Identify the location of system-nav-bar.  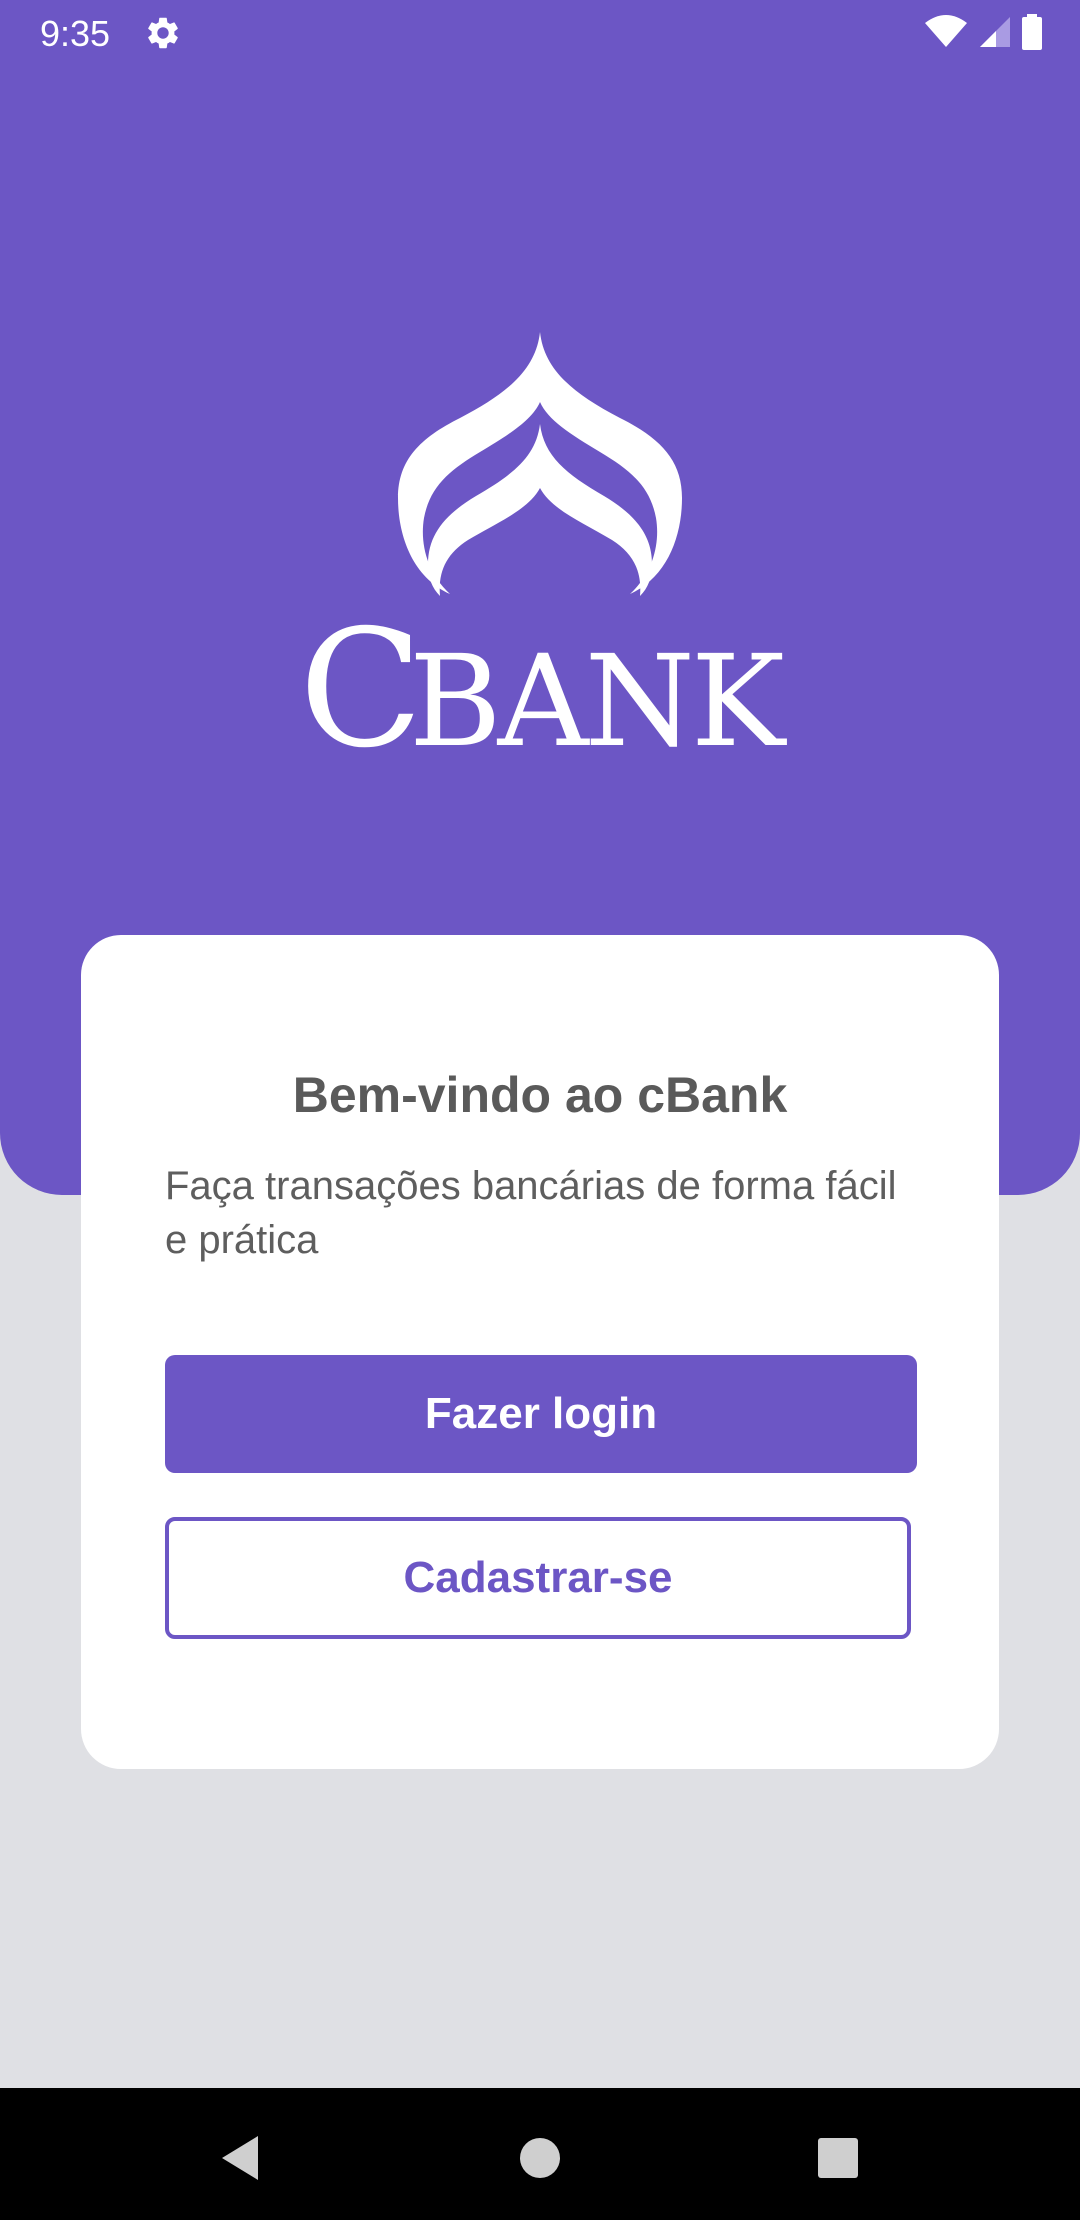
(540, 2154).